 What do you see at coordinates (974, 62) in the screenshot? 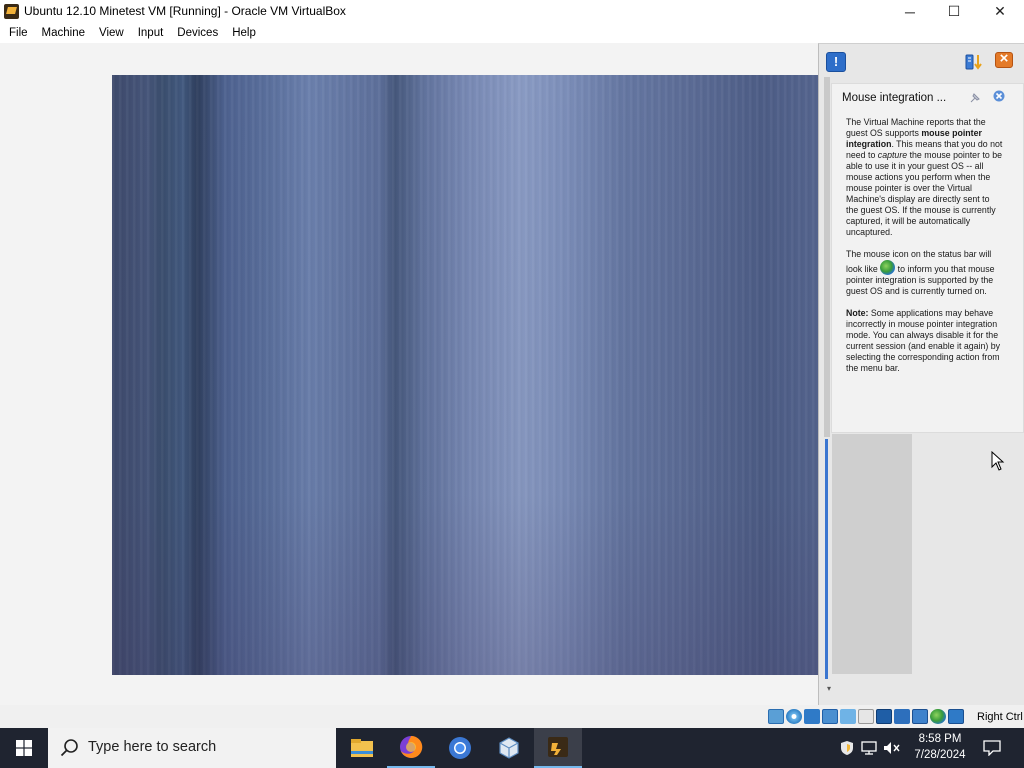
I see `sort-icon` at bounding box center [974, 62].